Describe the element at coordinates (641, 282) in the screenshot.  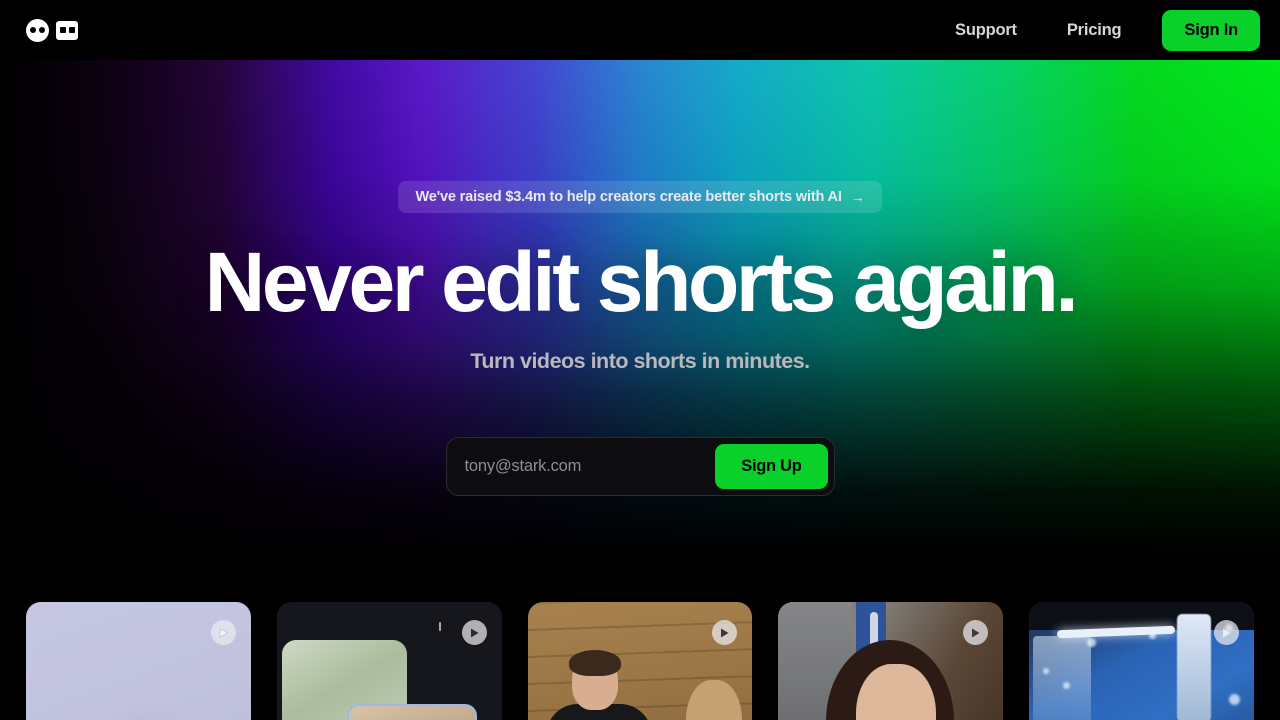
I see `page-title: Never edit shorts again.` at that location.